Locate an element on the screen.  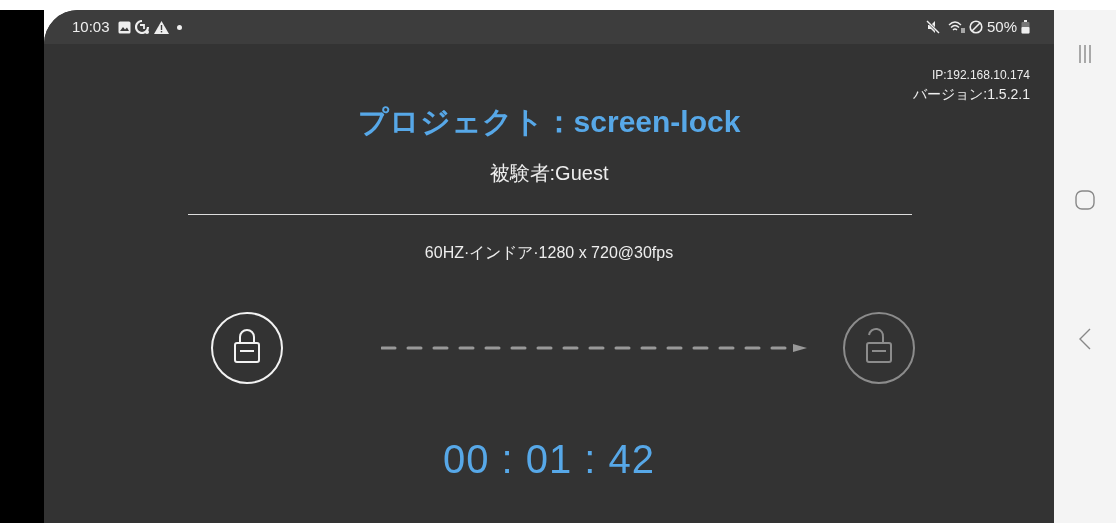
ip-address: IP:192.168.10.174 is located at coordinates (980, 75).